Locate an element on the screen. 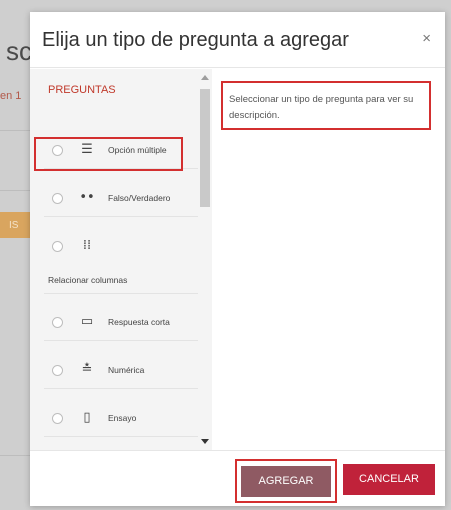  document-icon: ▯ is located at coordinates (87, 417).